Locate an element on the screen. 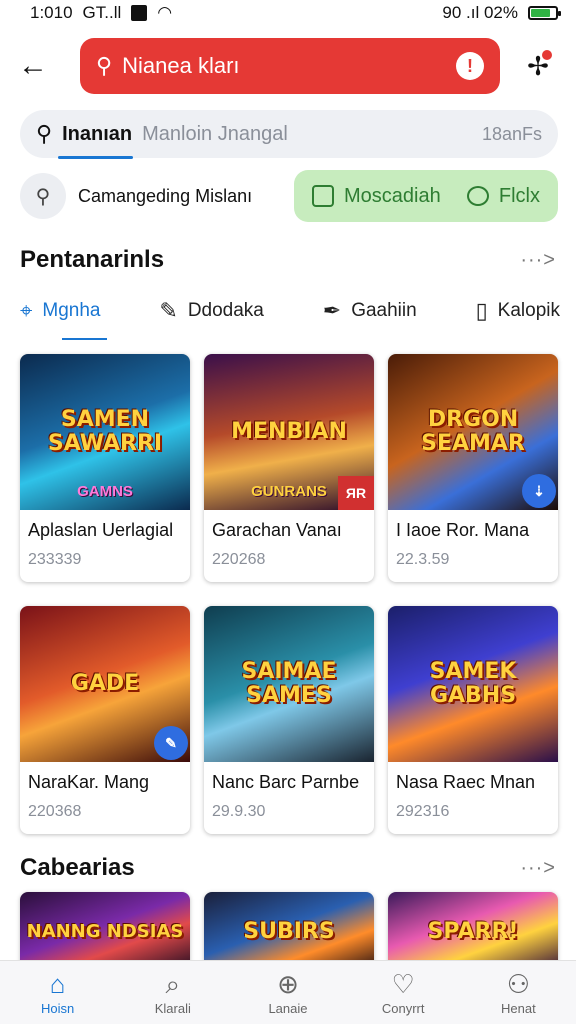 Image resolution: width=576 pixels, height=1024 pixels. nav-search: ⌕ Klarali is located at coordinates (173, 992).